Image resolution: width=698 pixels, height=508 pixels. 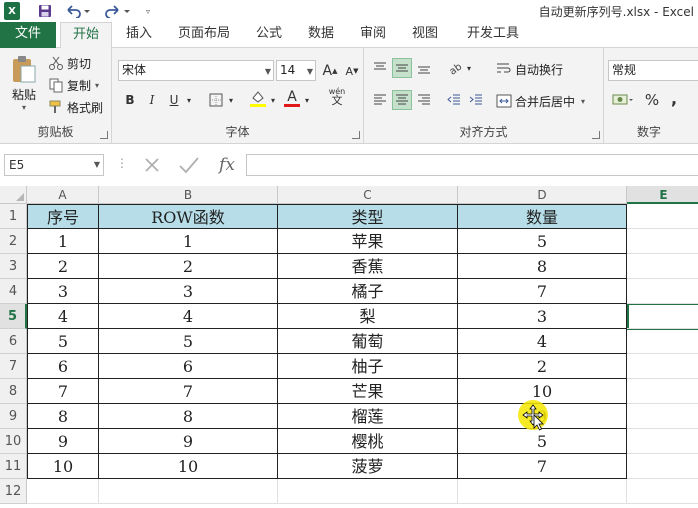 What do you see at coordinates (542, 216) in the screenshot?
I see `table-header-cell: 数量` at bounding box center [542, 216].